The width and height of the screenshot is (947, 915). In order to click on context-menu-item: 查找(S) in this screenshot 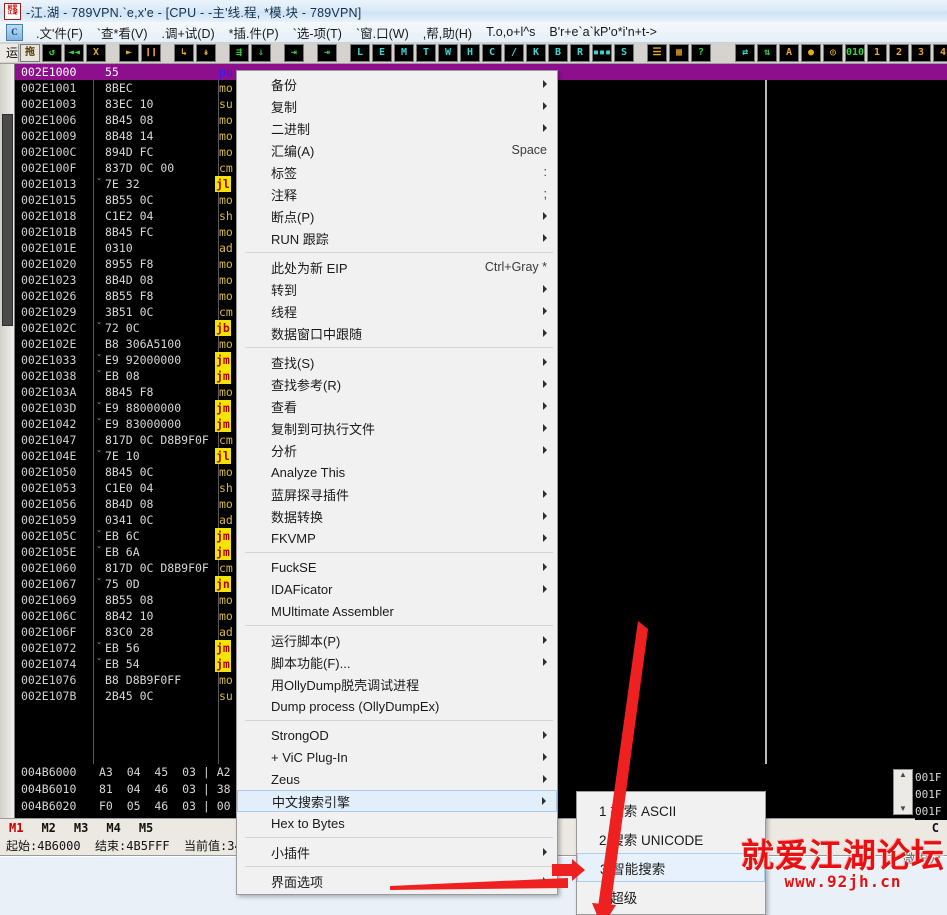, I will do `click(397, 362)`.